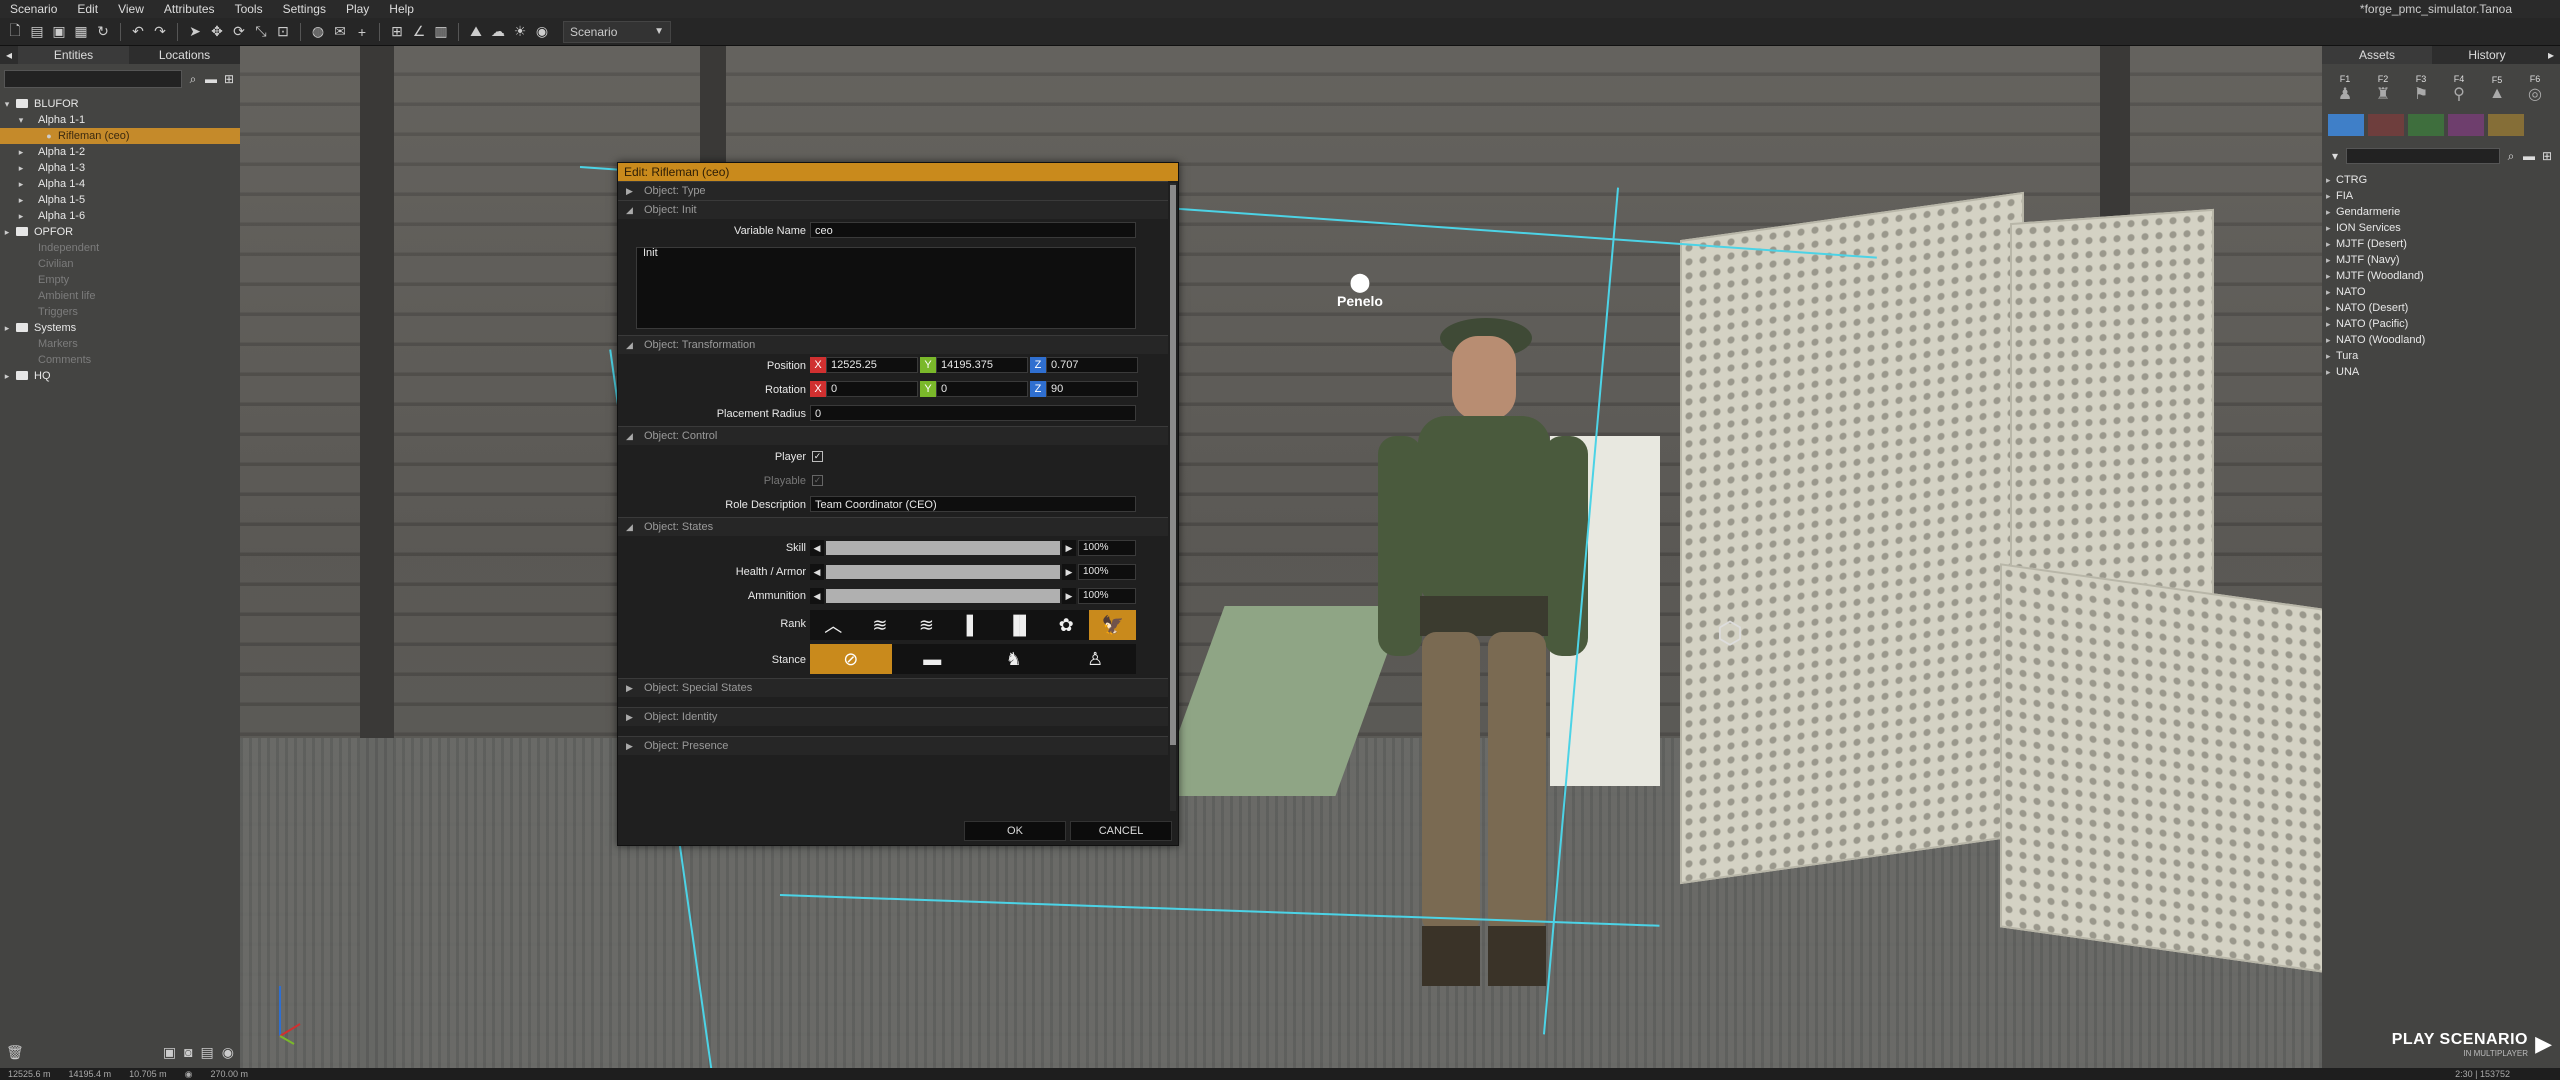 Image resolution: width=2560 pixels, height=1080 pixels. I want to click on save-as-icon: ▦, so click(81, 32).